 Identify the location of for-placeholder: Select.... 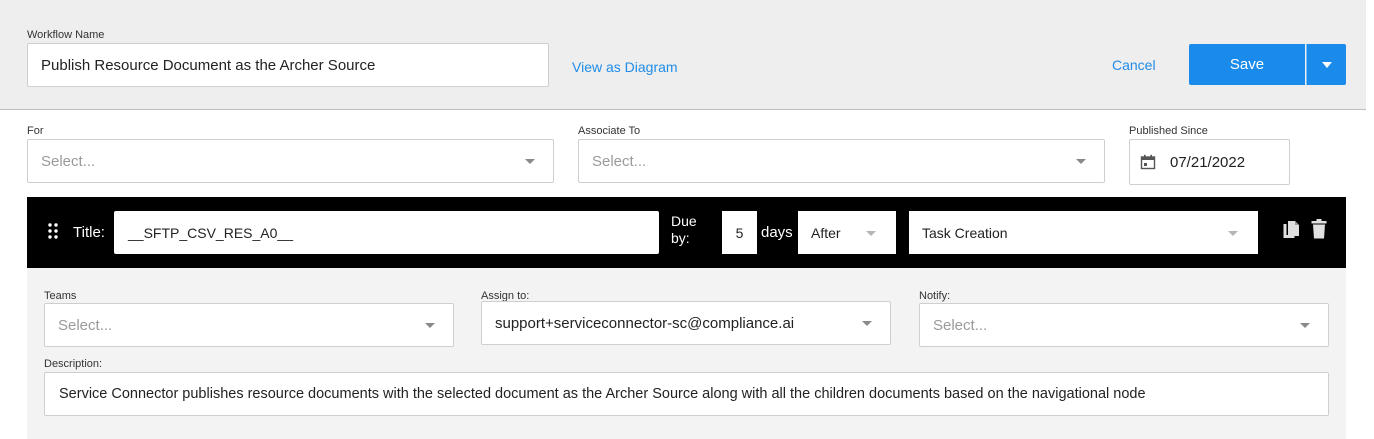
(68, 161).